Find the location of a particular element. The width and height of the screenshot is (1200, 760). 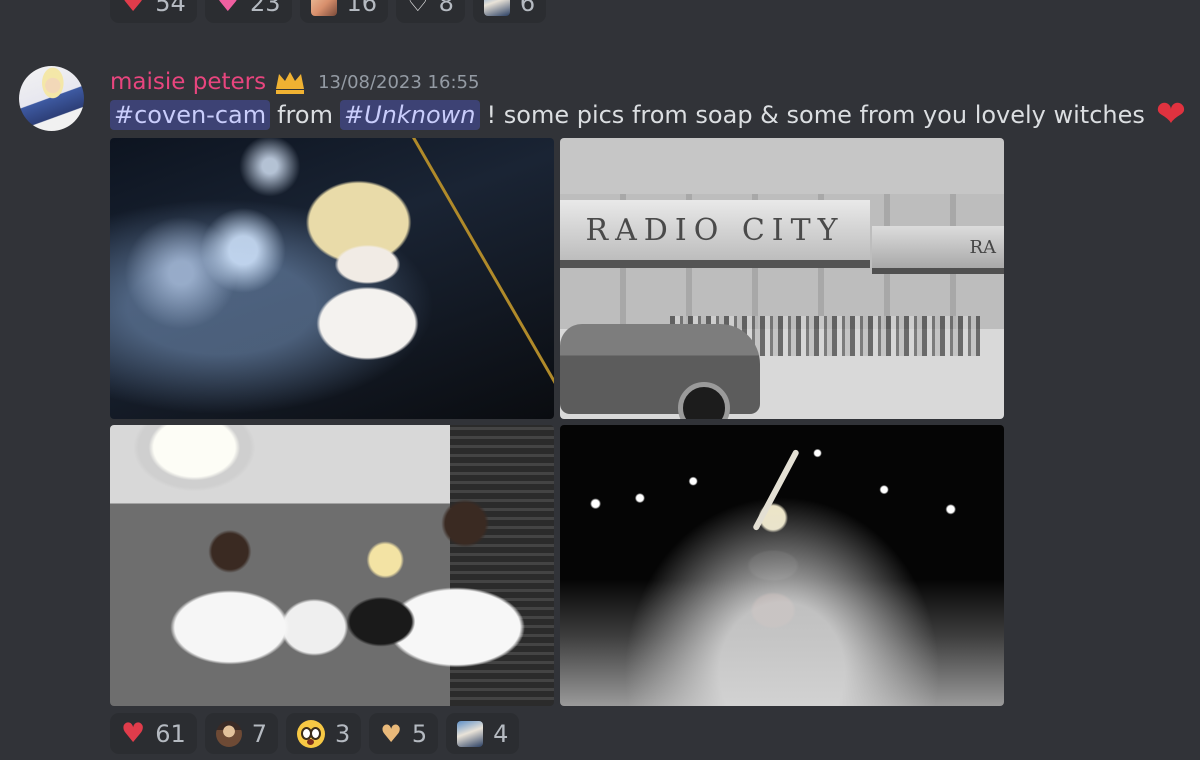

reaction-count: 16 is located at coordinates (362, 8).